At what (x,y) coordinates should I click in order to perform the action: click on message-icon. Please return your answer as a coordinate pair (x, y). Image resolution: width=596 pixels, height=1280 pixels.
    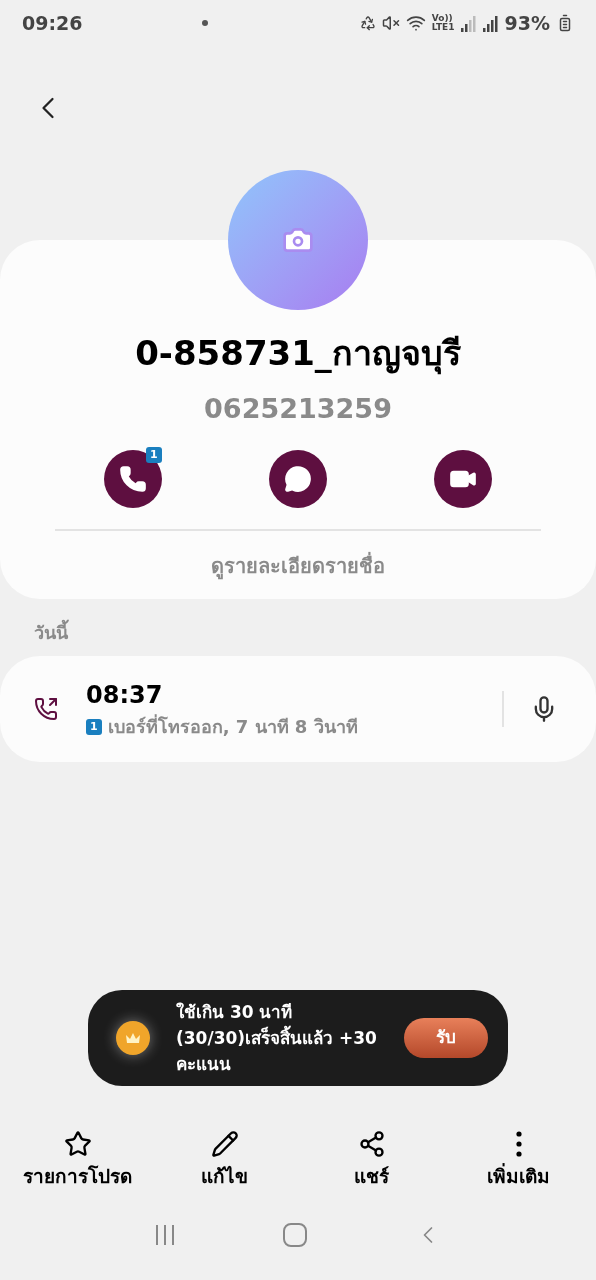
    Looking at the image, I should click on (298, 478).